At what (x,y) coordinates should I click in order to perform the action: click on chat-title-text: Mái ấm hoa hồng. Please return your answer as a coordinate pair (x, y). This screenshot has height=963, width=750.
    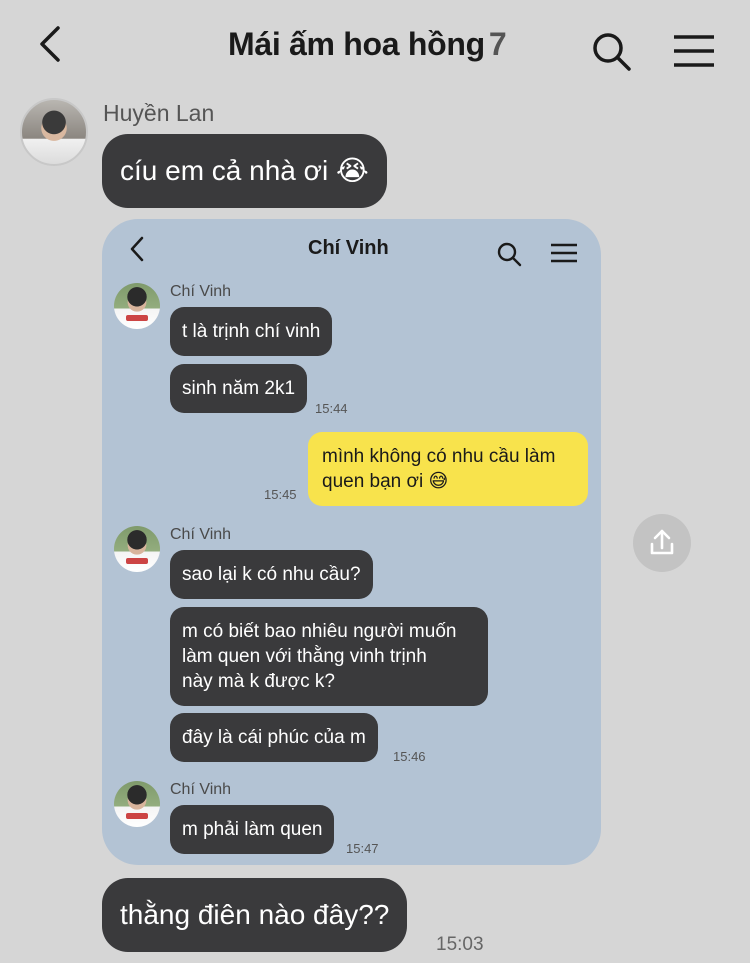
    Looking at the image, I should click on (356, 44).